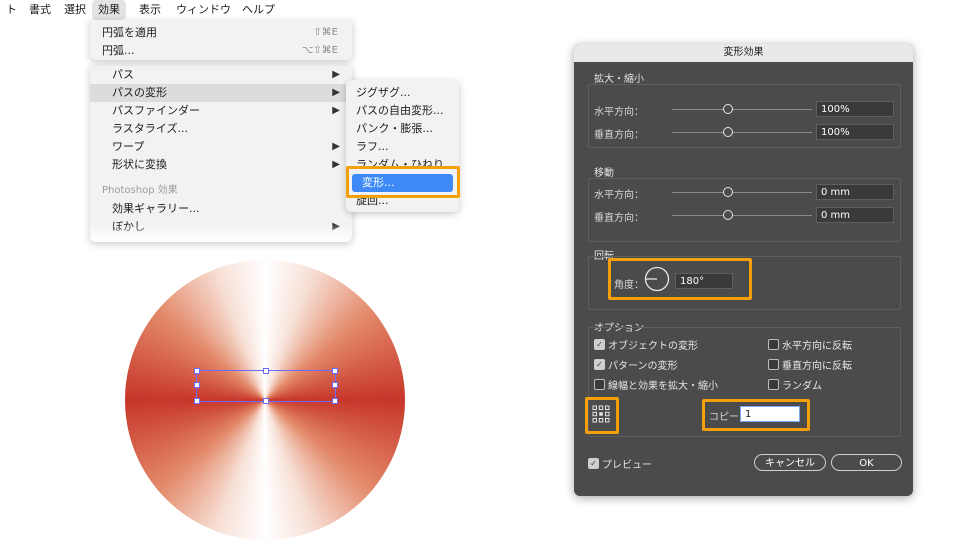 The width and height of the screenshot is (960, 540). Describe the element at coordinates (855, 192) in the screenshot. I see `move-horizontal-input: 0 mm` at that location.